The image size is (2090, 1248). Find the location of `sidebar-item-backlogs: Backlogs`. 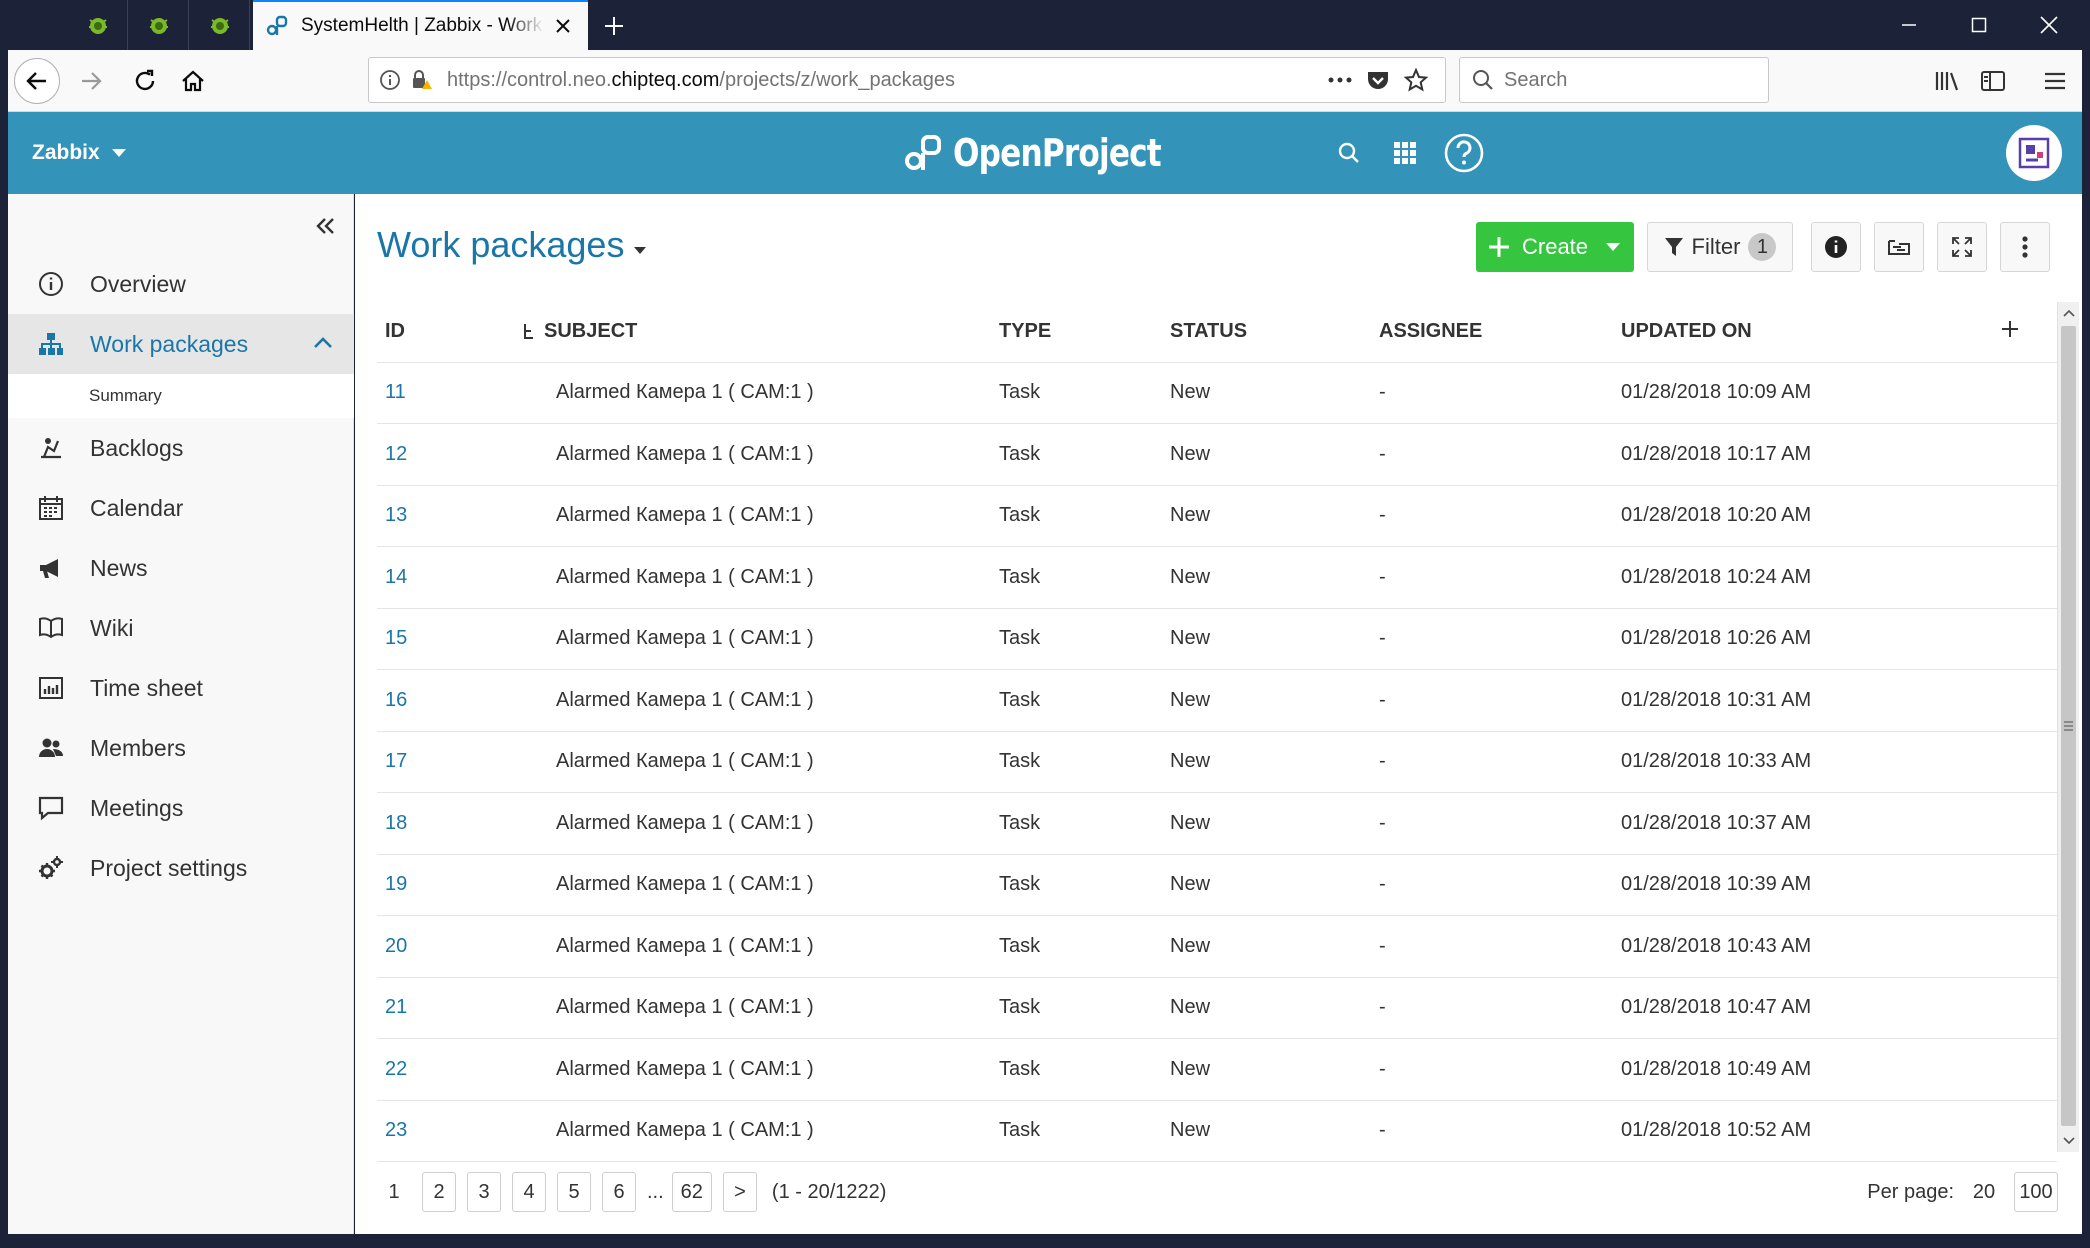

sidebar-item-backlogs: Backlogs is located at coordinates (181, 448).